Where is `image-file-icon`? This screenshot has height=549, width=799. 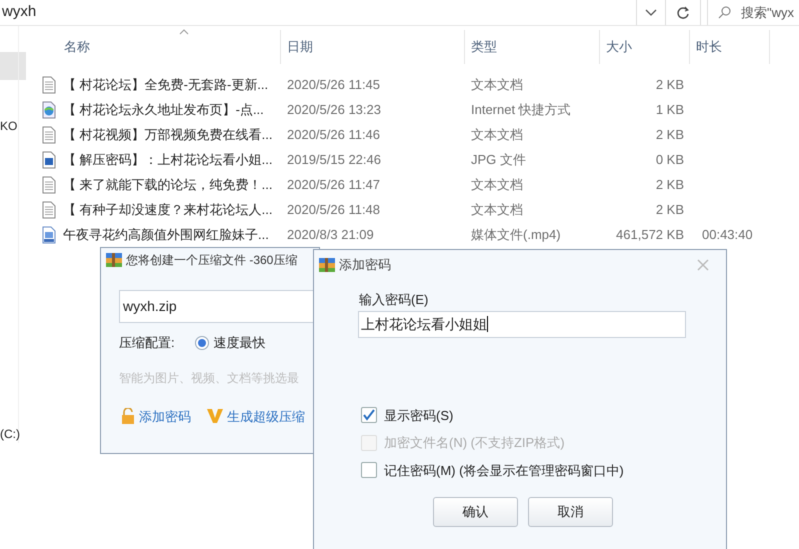 image-file-icon is located at coordinates (49, 159).